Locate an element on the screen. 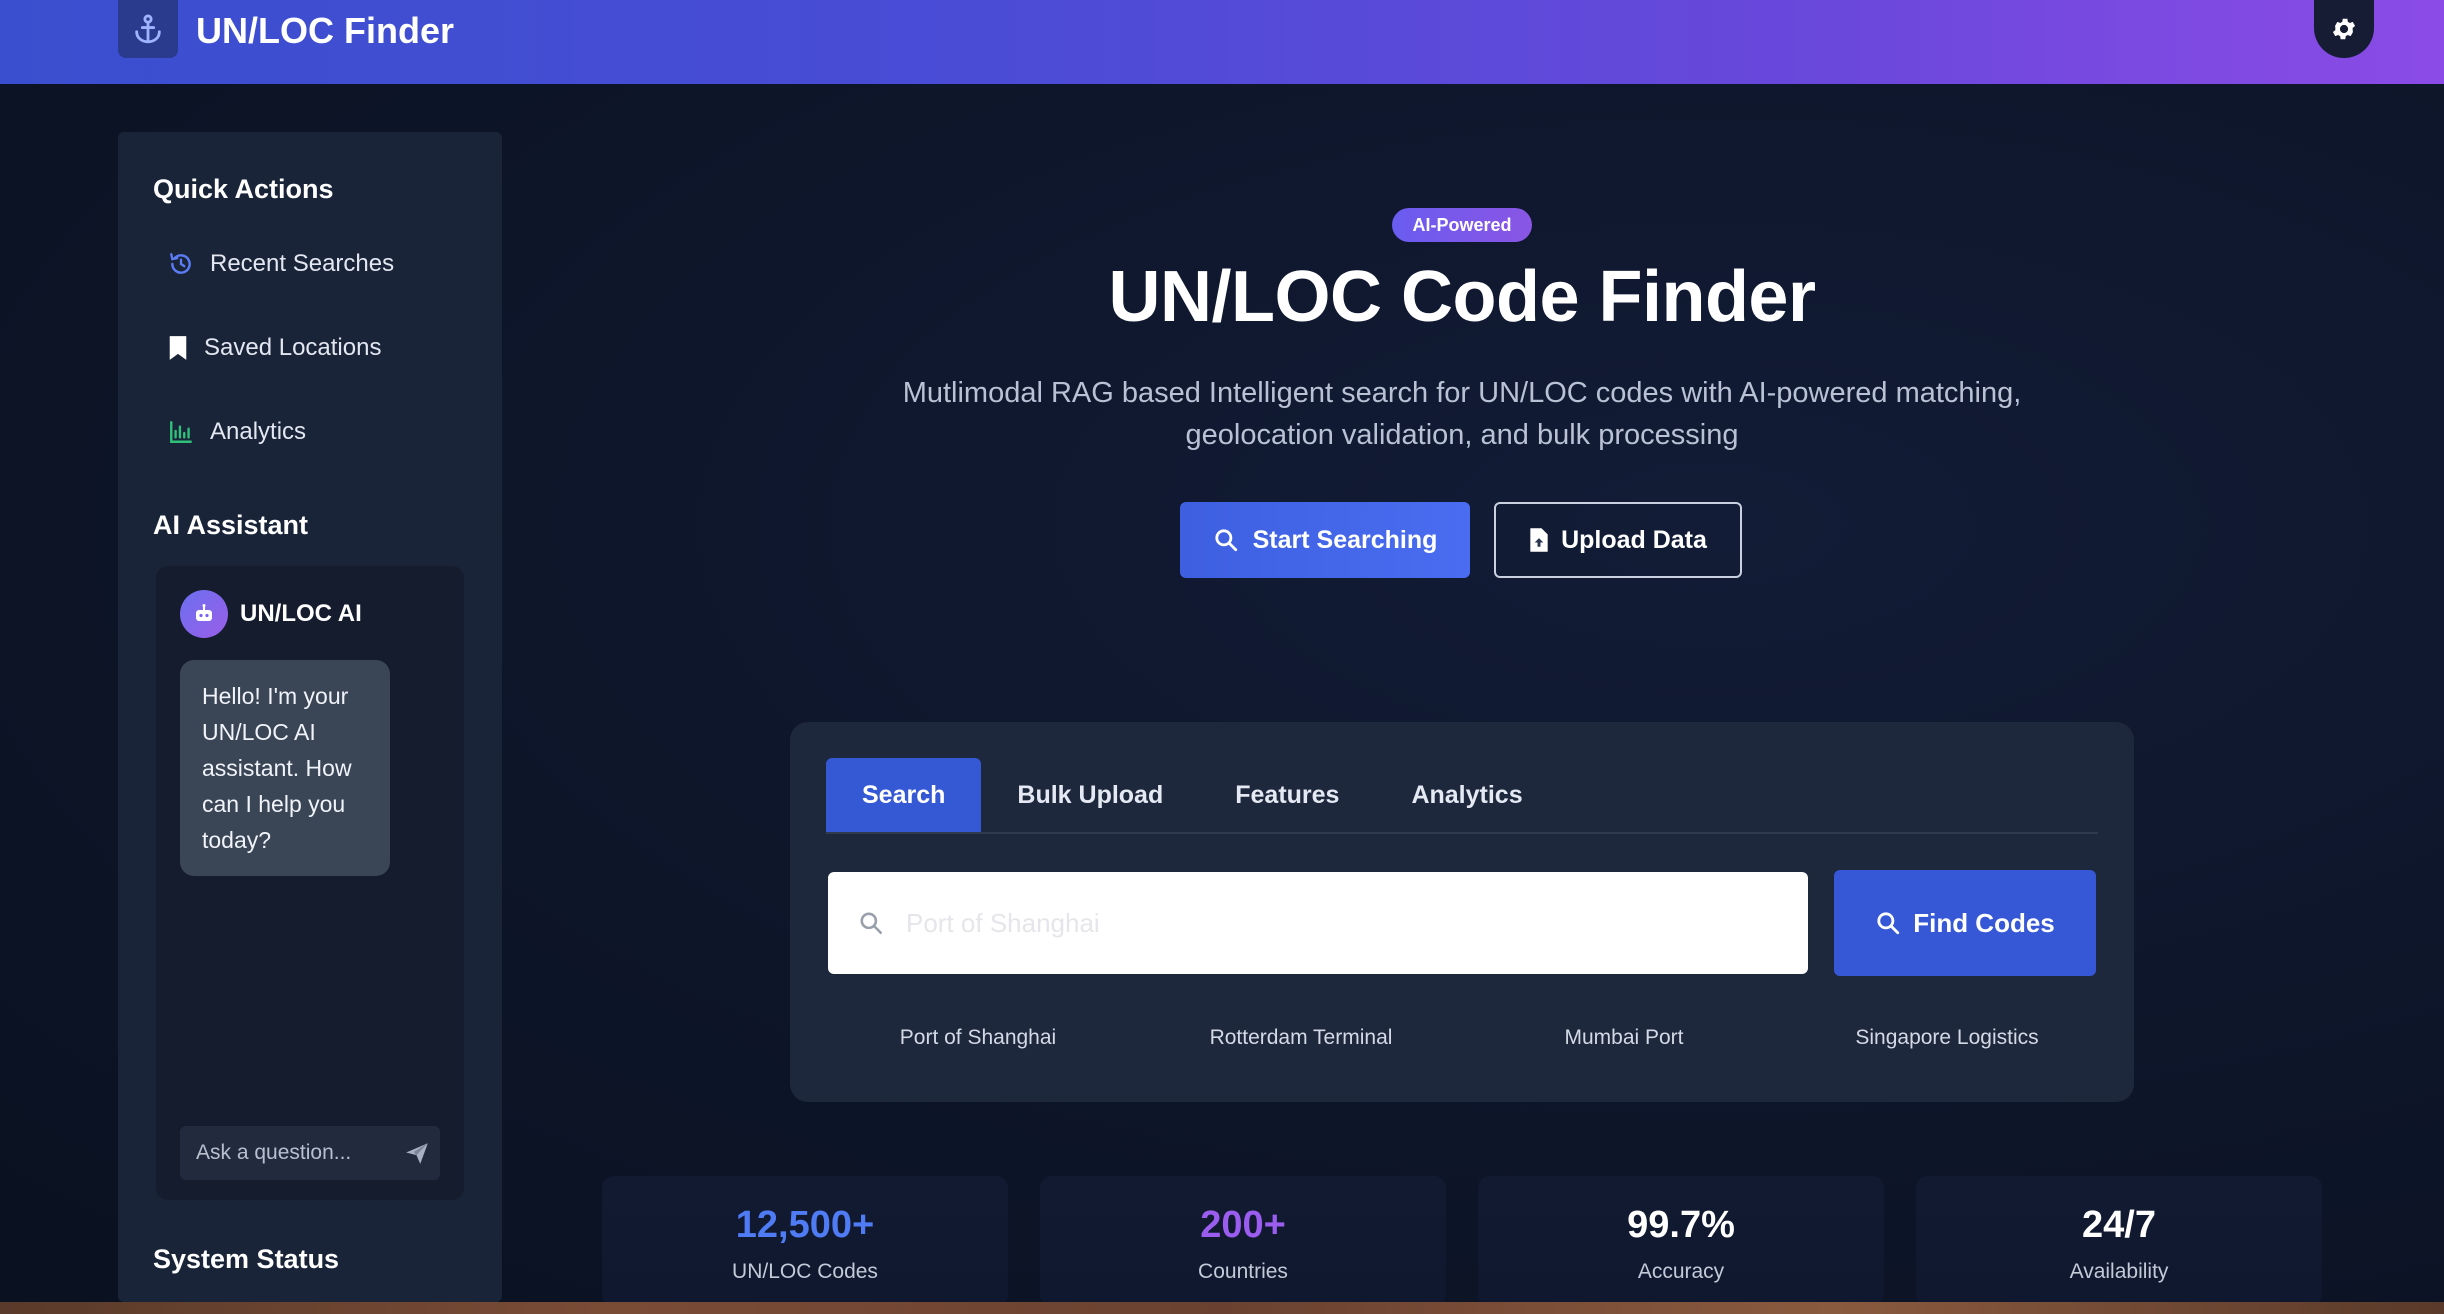 Image resolution: width=2444 pixels, height=1314 pixels. page-title: UN/LOC Code Finder is located at coordinates (1462, 297).